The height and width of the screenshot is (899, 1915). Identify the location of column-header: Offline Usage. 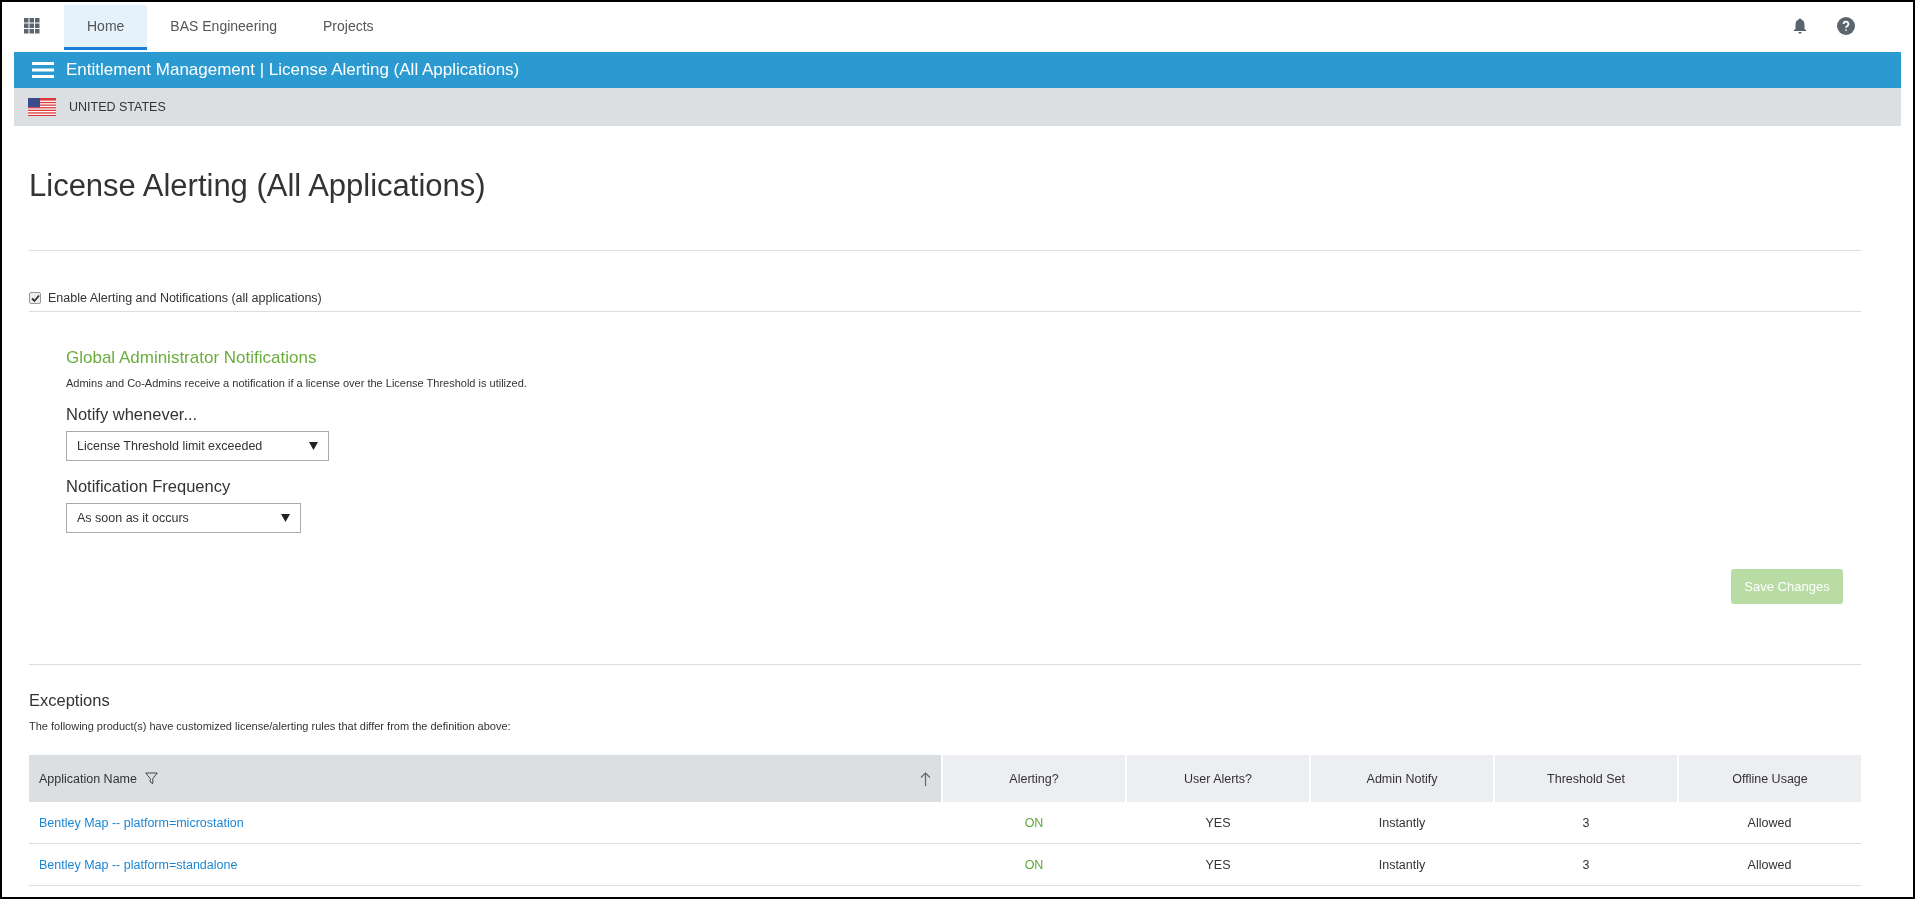
(1769, 778).